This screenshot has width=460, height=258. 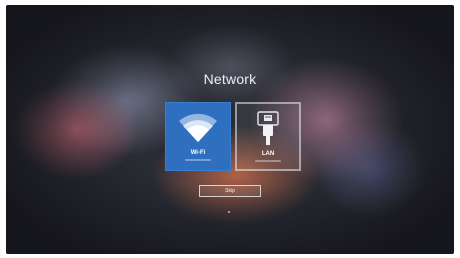 I want to click on wifi-option-status-line, so click(x=198, y=160).